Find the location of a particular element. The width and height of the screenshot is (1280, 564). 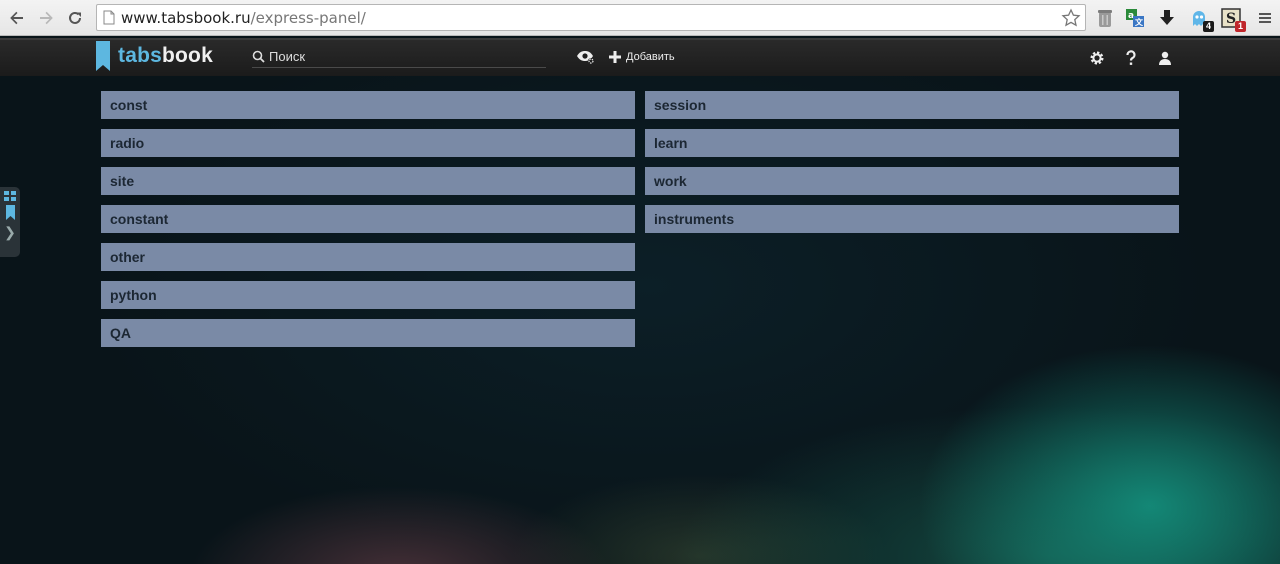

search-placeholder: Поиск is located at coordinates (287, 56).